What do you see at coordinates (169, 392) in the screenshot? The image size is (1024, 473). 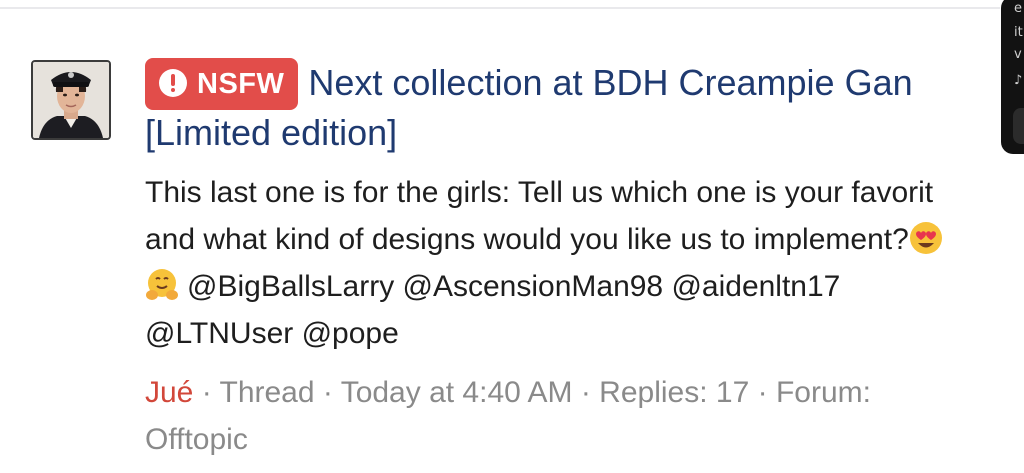 I see `author-link: Jué` at bounding box center [169, 392].